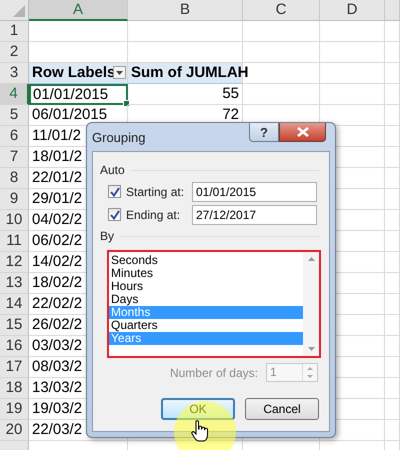 The width and height of the screenshot is (400, 450). Describe the element at coordinates (14, 430) in the screenshot. I see `row-header: 20` at that location.